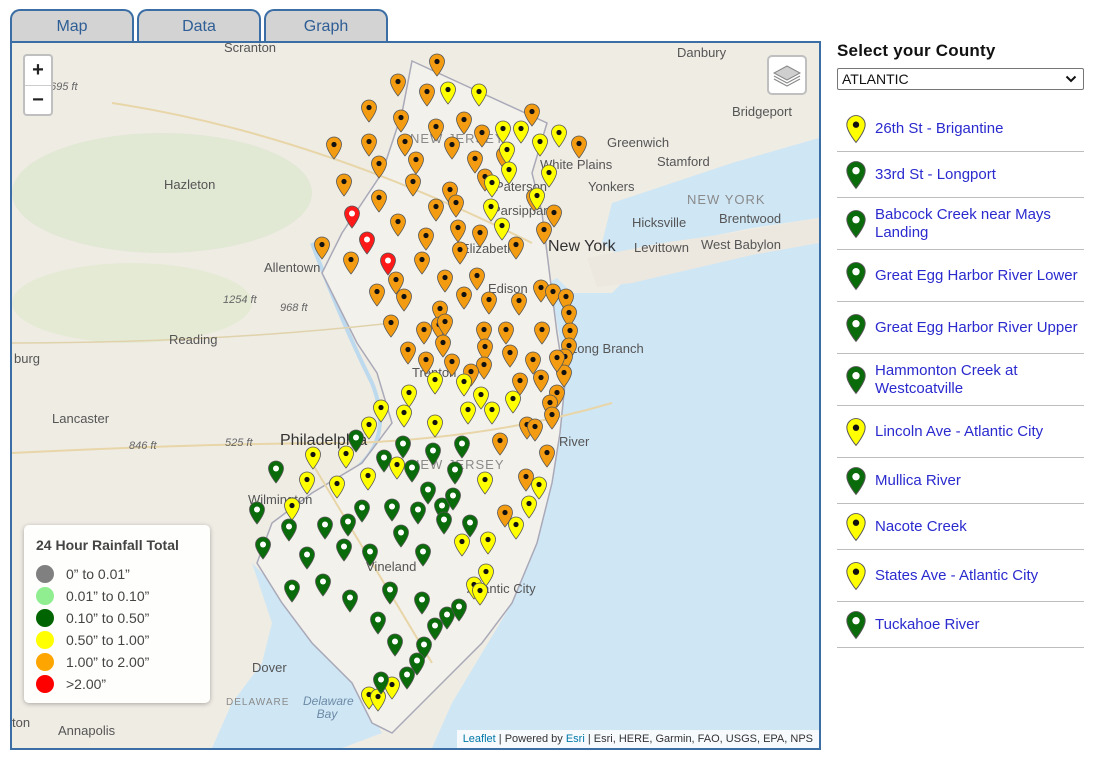 This screenshot has width=1093, height=765. Describe the element at coordinates (960, 328) in the screenshot. I see `station-item: Great Egg Harbor River Upper` at that location.